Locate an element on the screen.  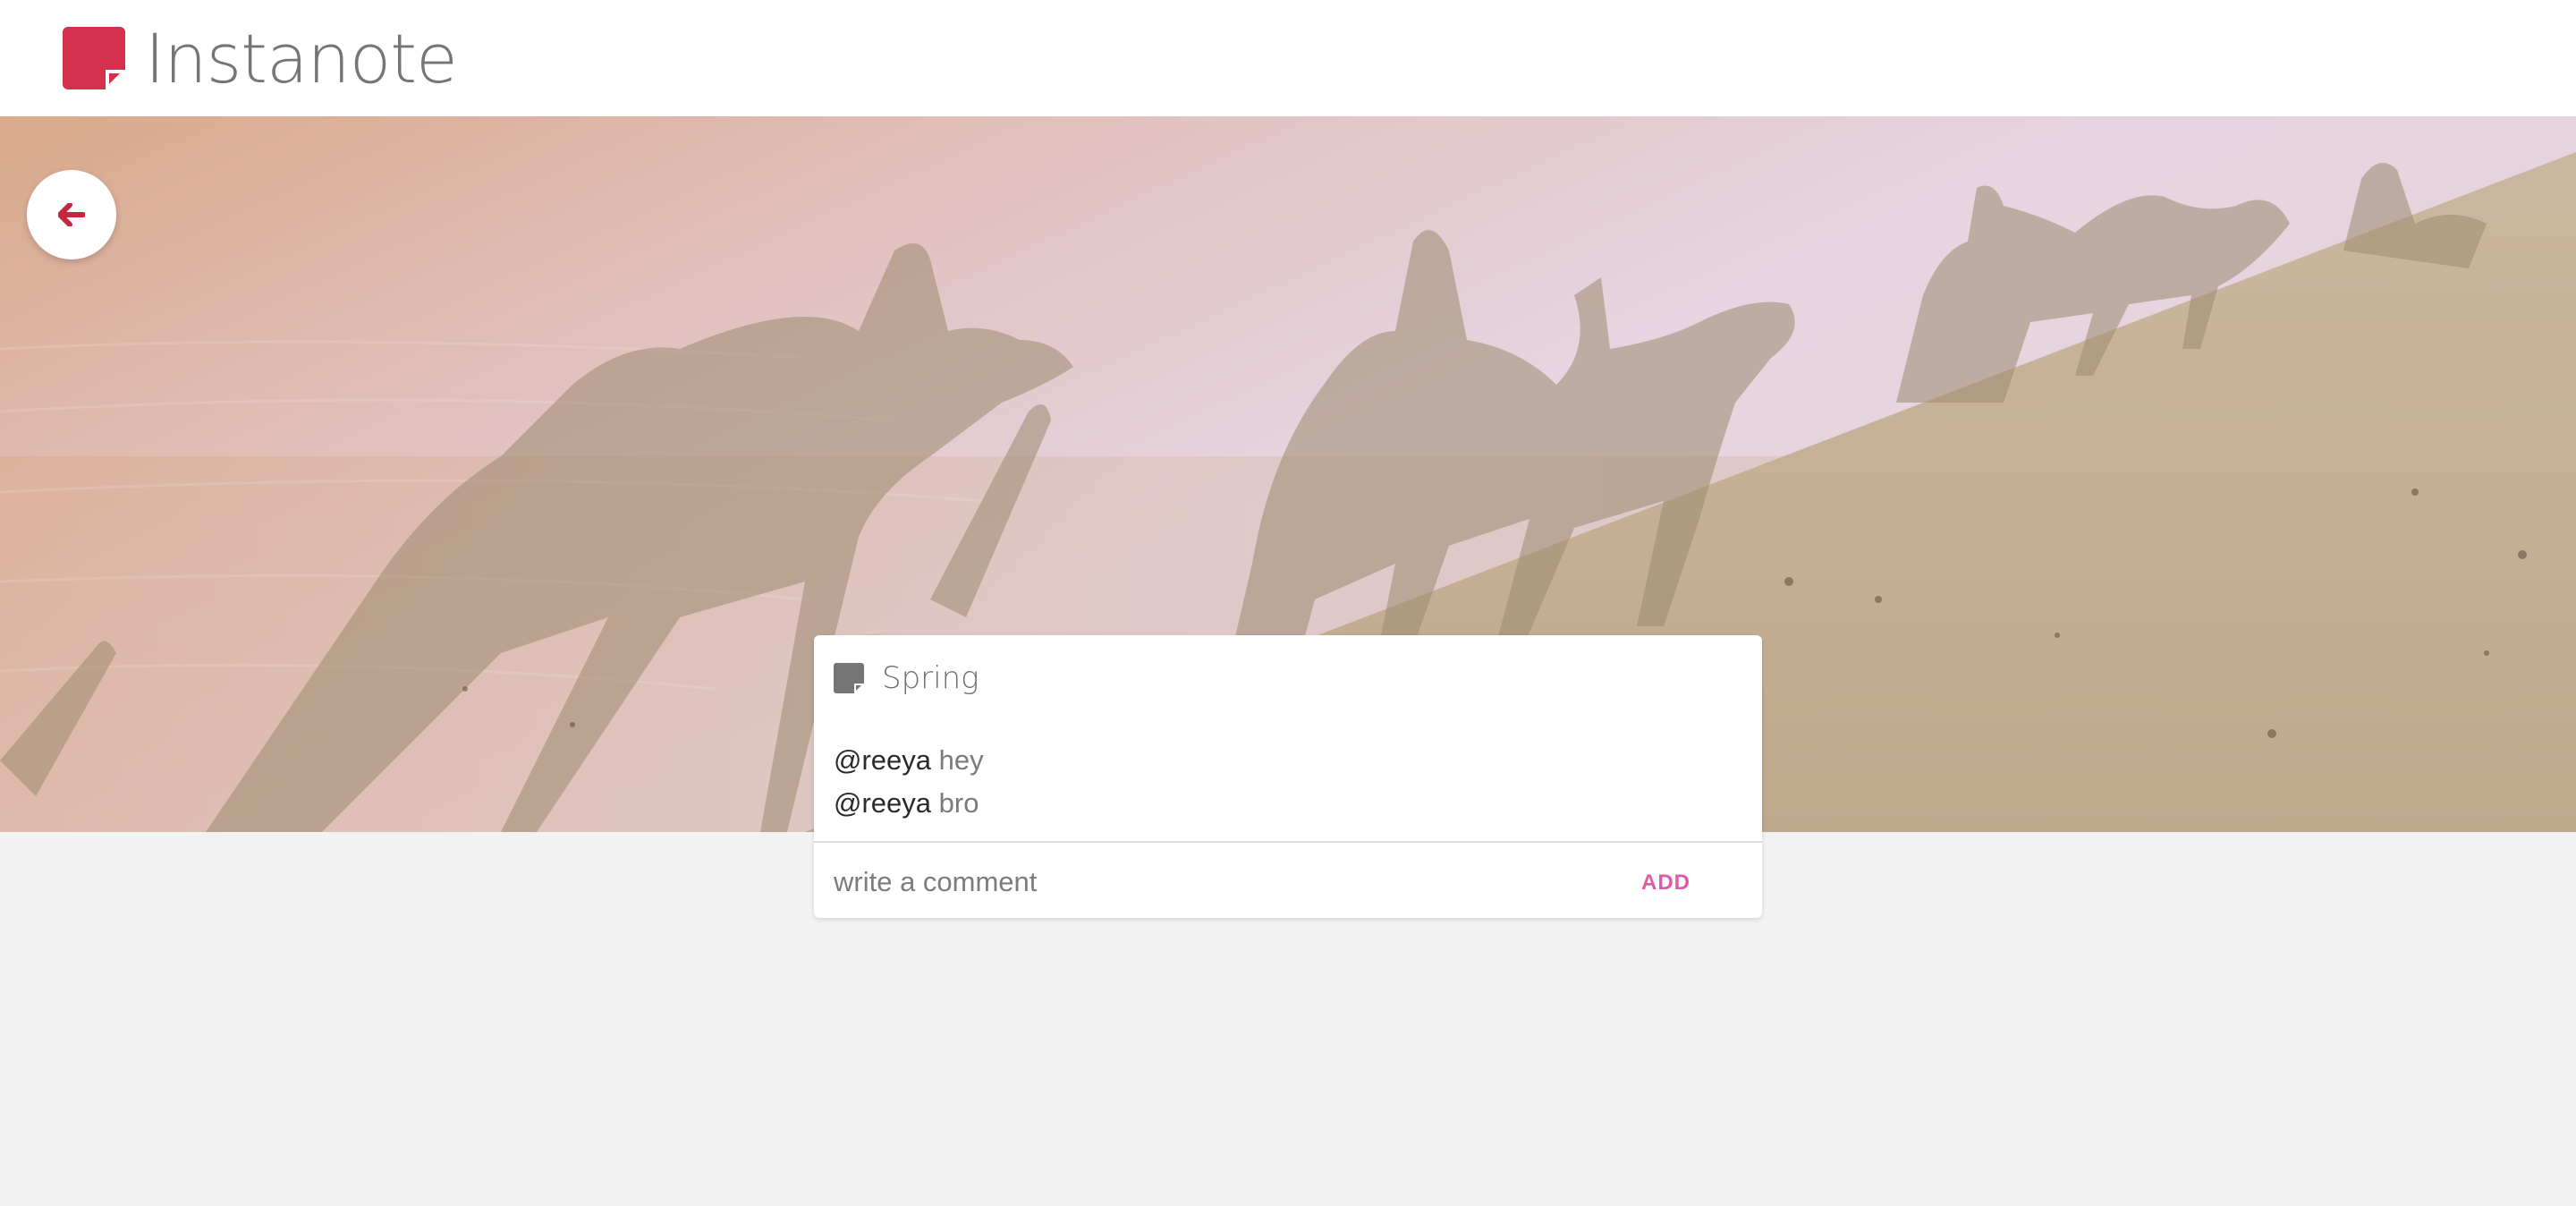
arrow-left-icon is located at coordinates (71, 214).